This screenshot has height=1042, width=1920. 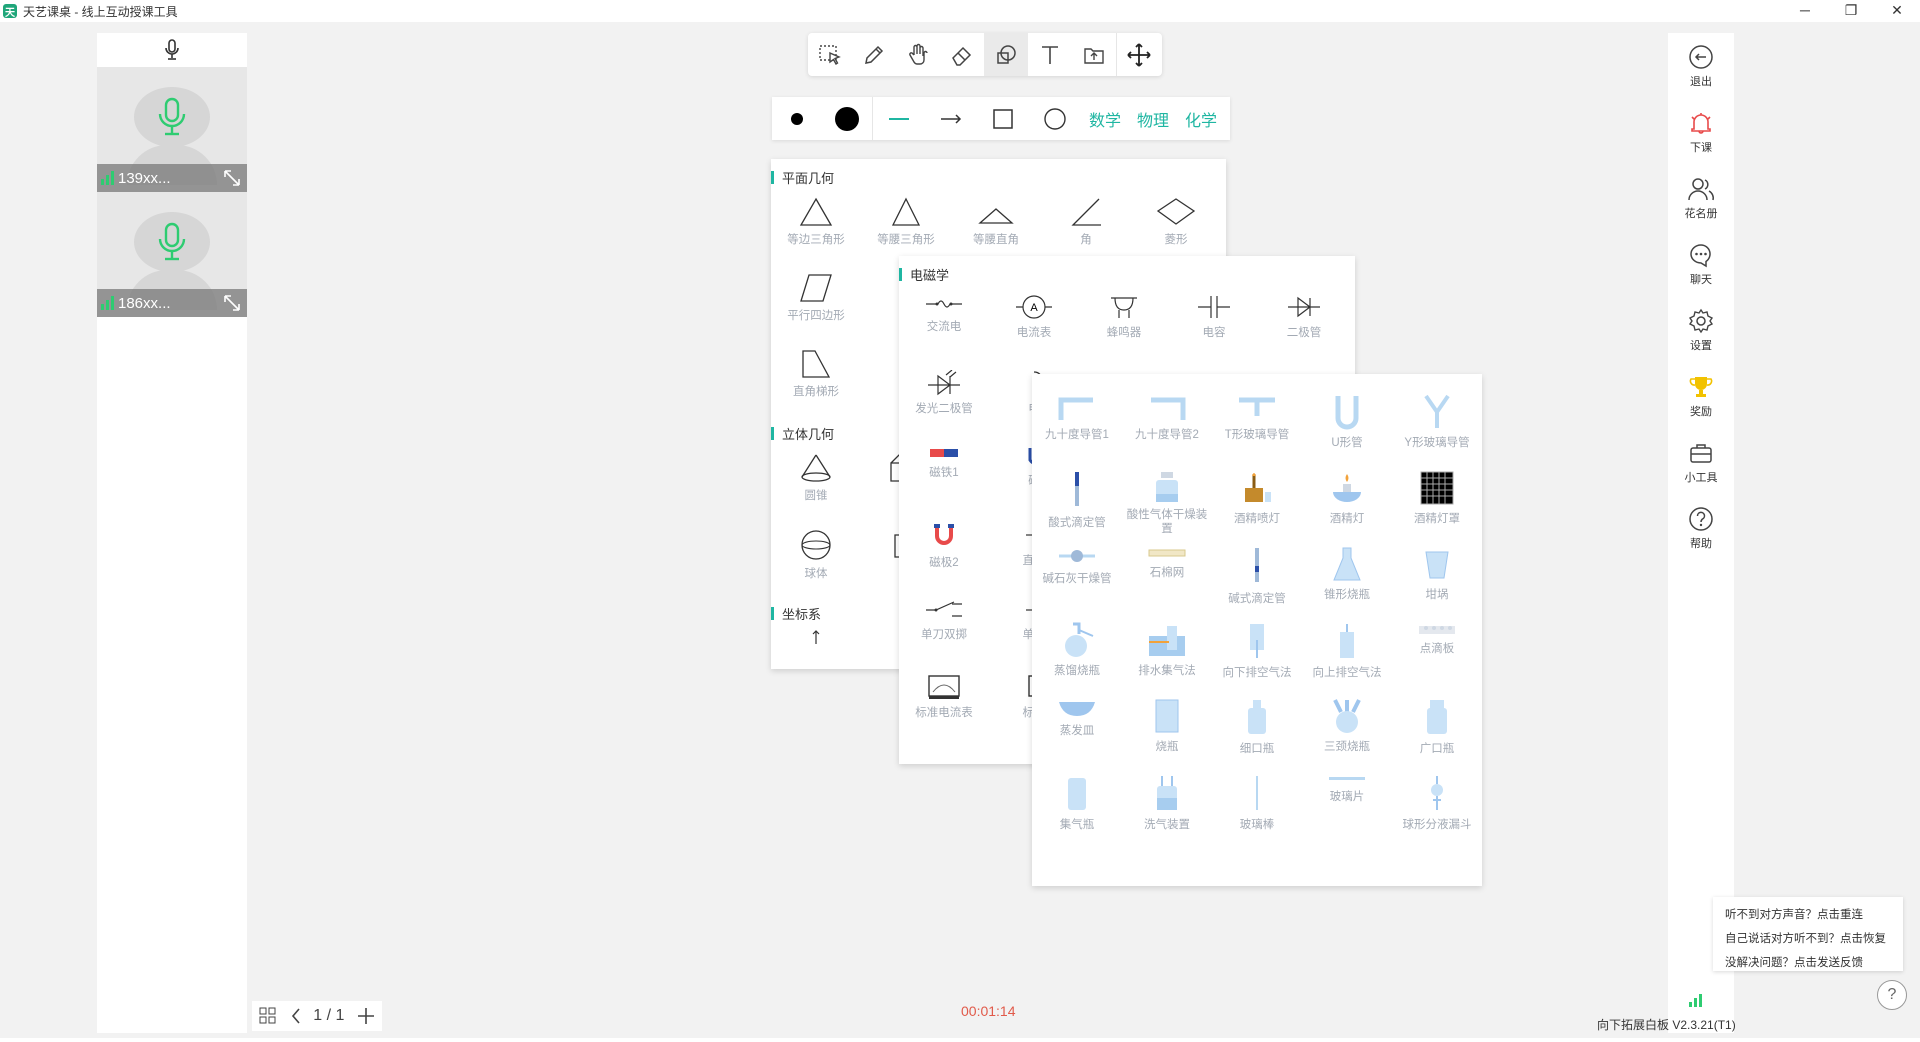 What do you see at coordinates (1437, 650) in the screenshot?
I see `apparatus-item: 点滴板` at bounding box center [1437, 650].